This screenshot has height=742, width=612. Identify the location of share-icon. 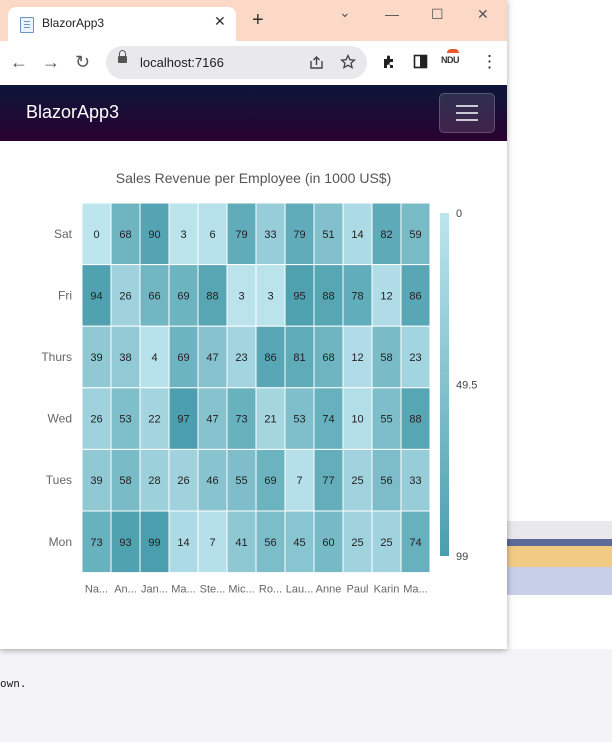
(316, 62).